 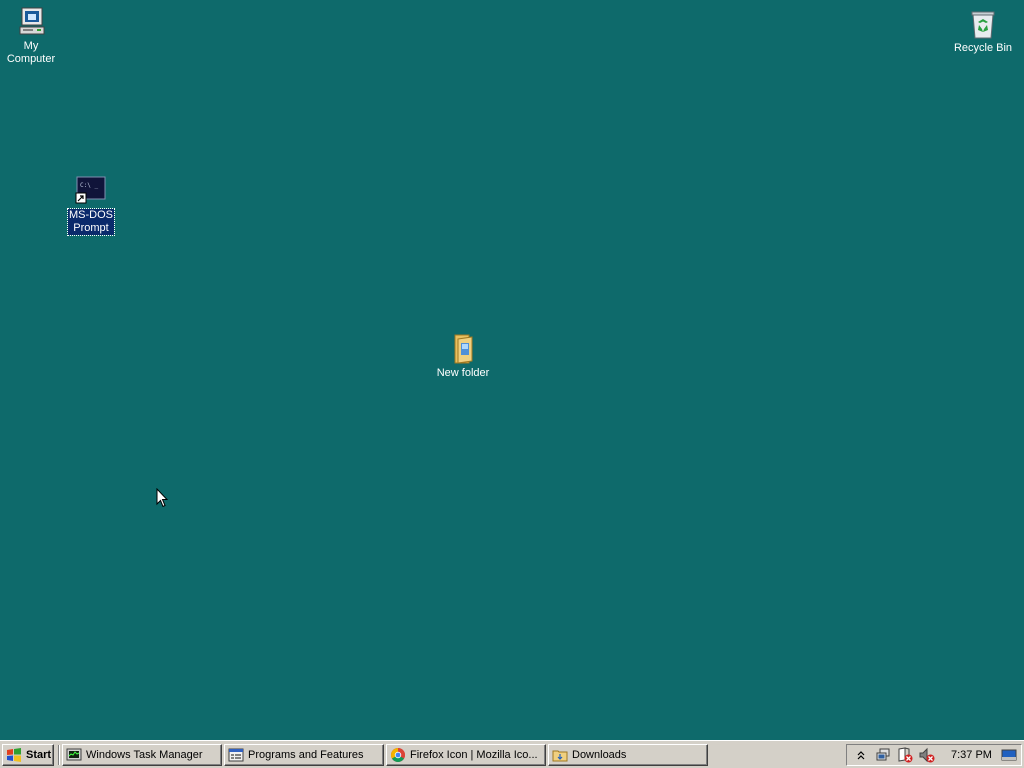 I want to click on desktop-icon-label: Recycle Bin, so click(x=983, y=48).